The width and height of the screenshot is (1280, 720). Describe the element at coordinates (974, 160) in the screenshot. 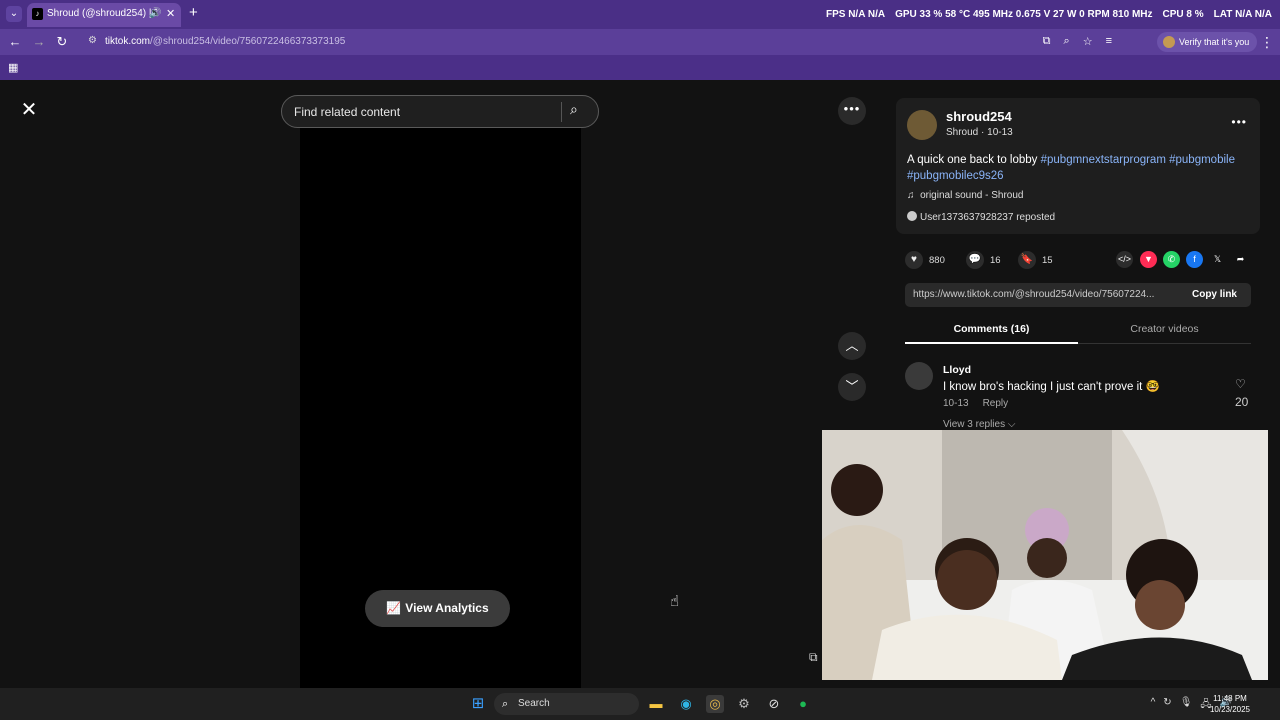

I see `caption-text: A quick one back to lobby` at that location.